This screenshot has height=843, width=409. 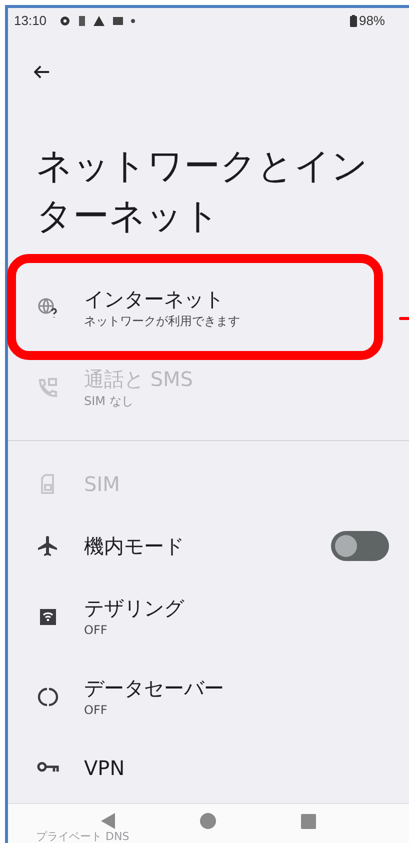 What do you see at coordinates (48, 308) in the screenshot?
I see `globe-question-icon` at bounding box center [48, 308].